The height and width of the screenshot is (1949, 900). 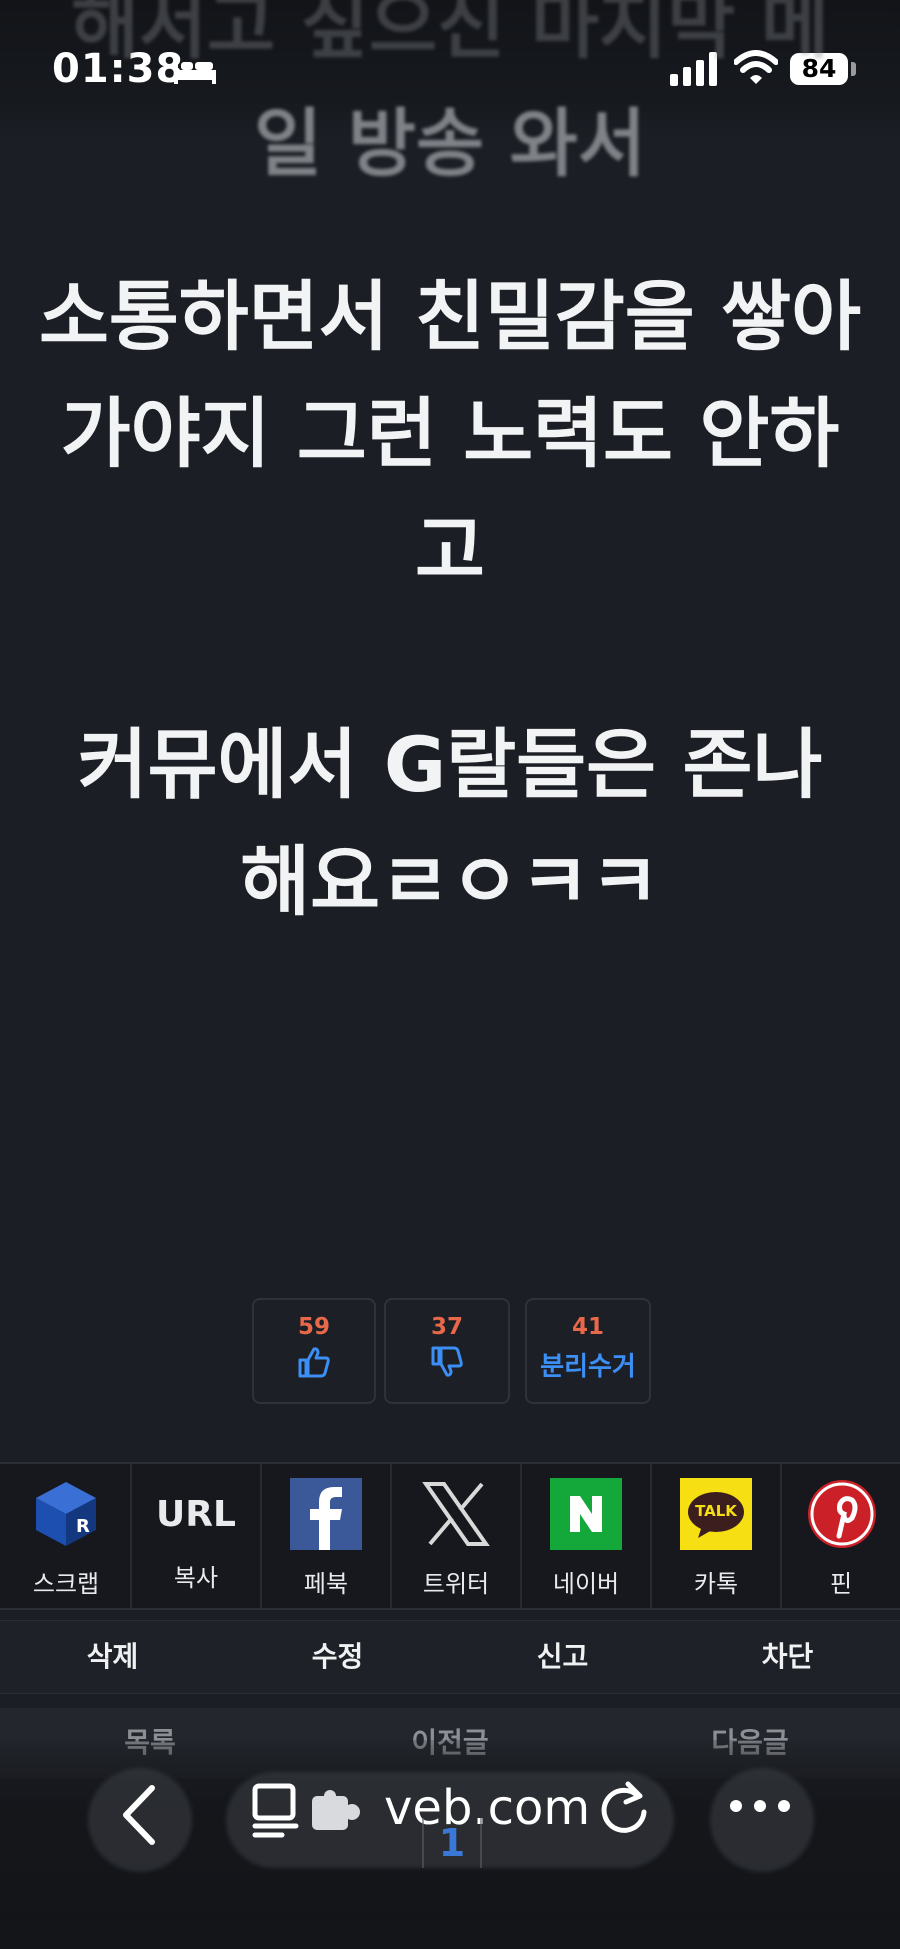 I want to click on share-facebook: 페북, so click(x=327, y=1536).